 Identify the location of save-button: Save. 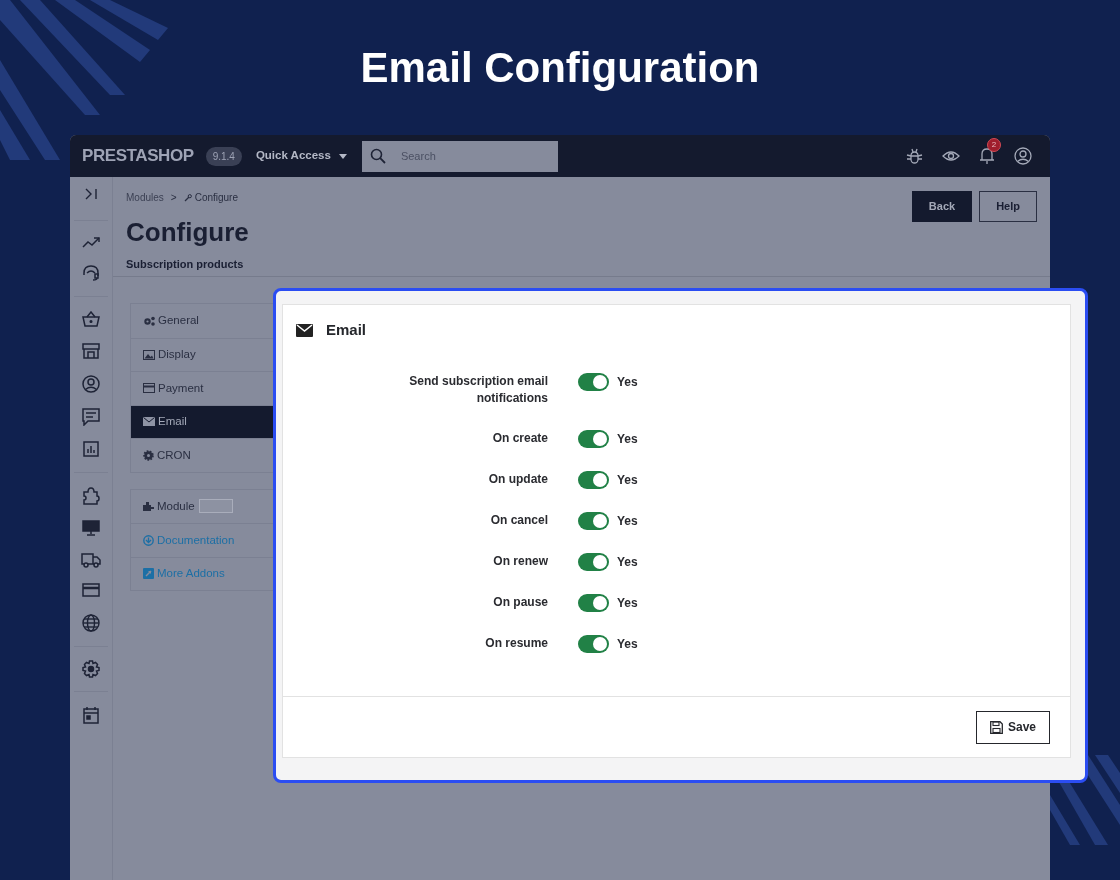
(1012, 727).